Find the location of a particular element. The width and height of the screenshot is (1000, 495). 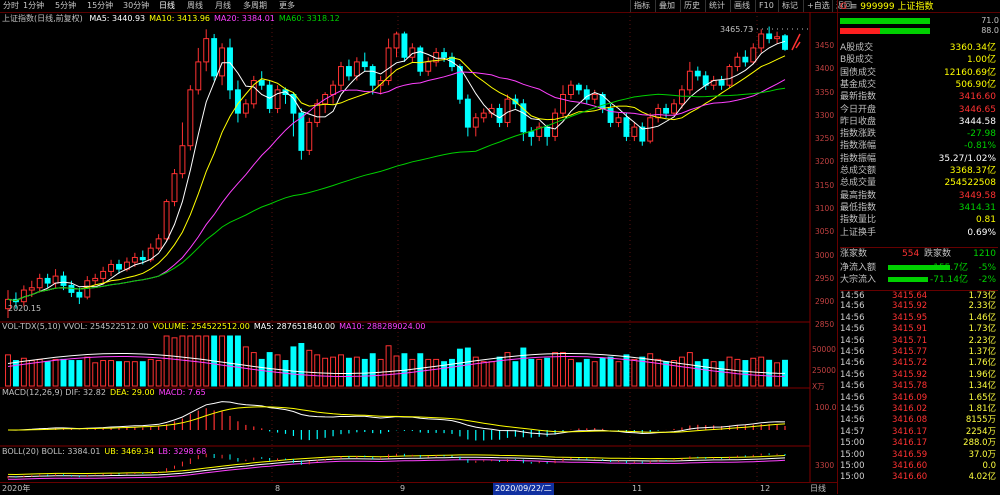

macd-dif-line is located at coordinates (396, 418).